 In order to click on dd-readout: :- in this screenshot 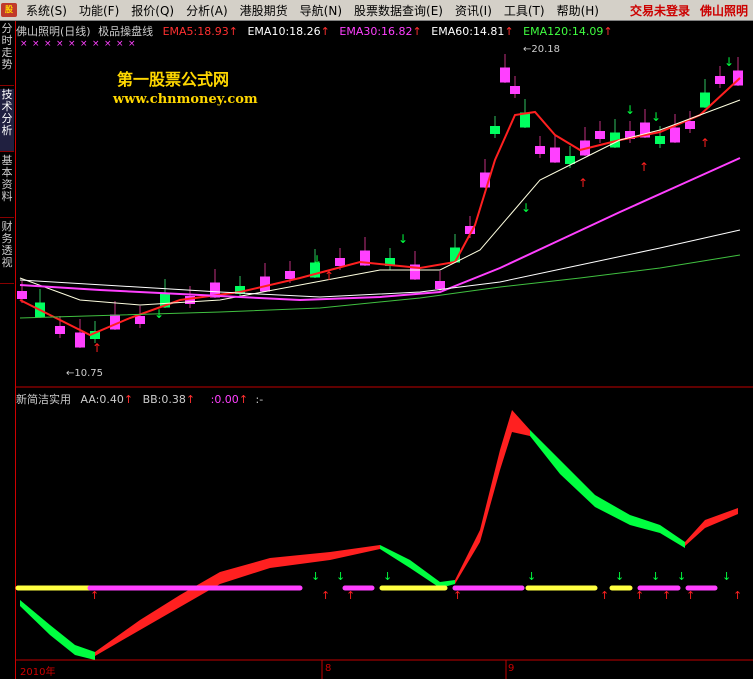, I will do `click(259, 399)`.